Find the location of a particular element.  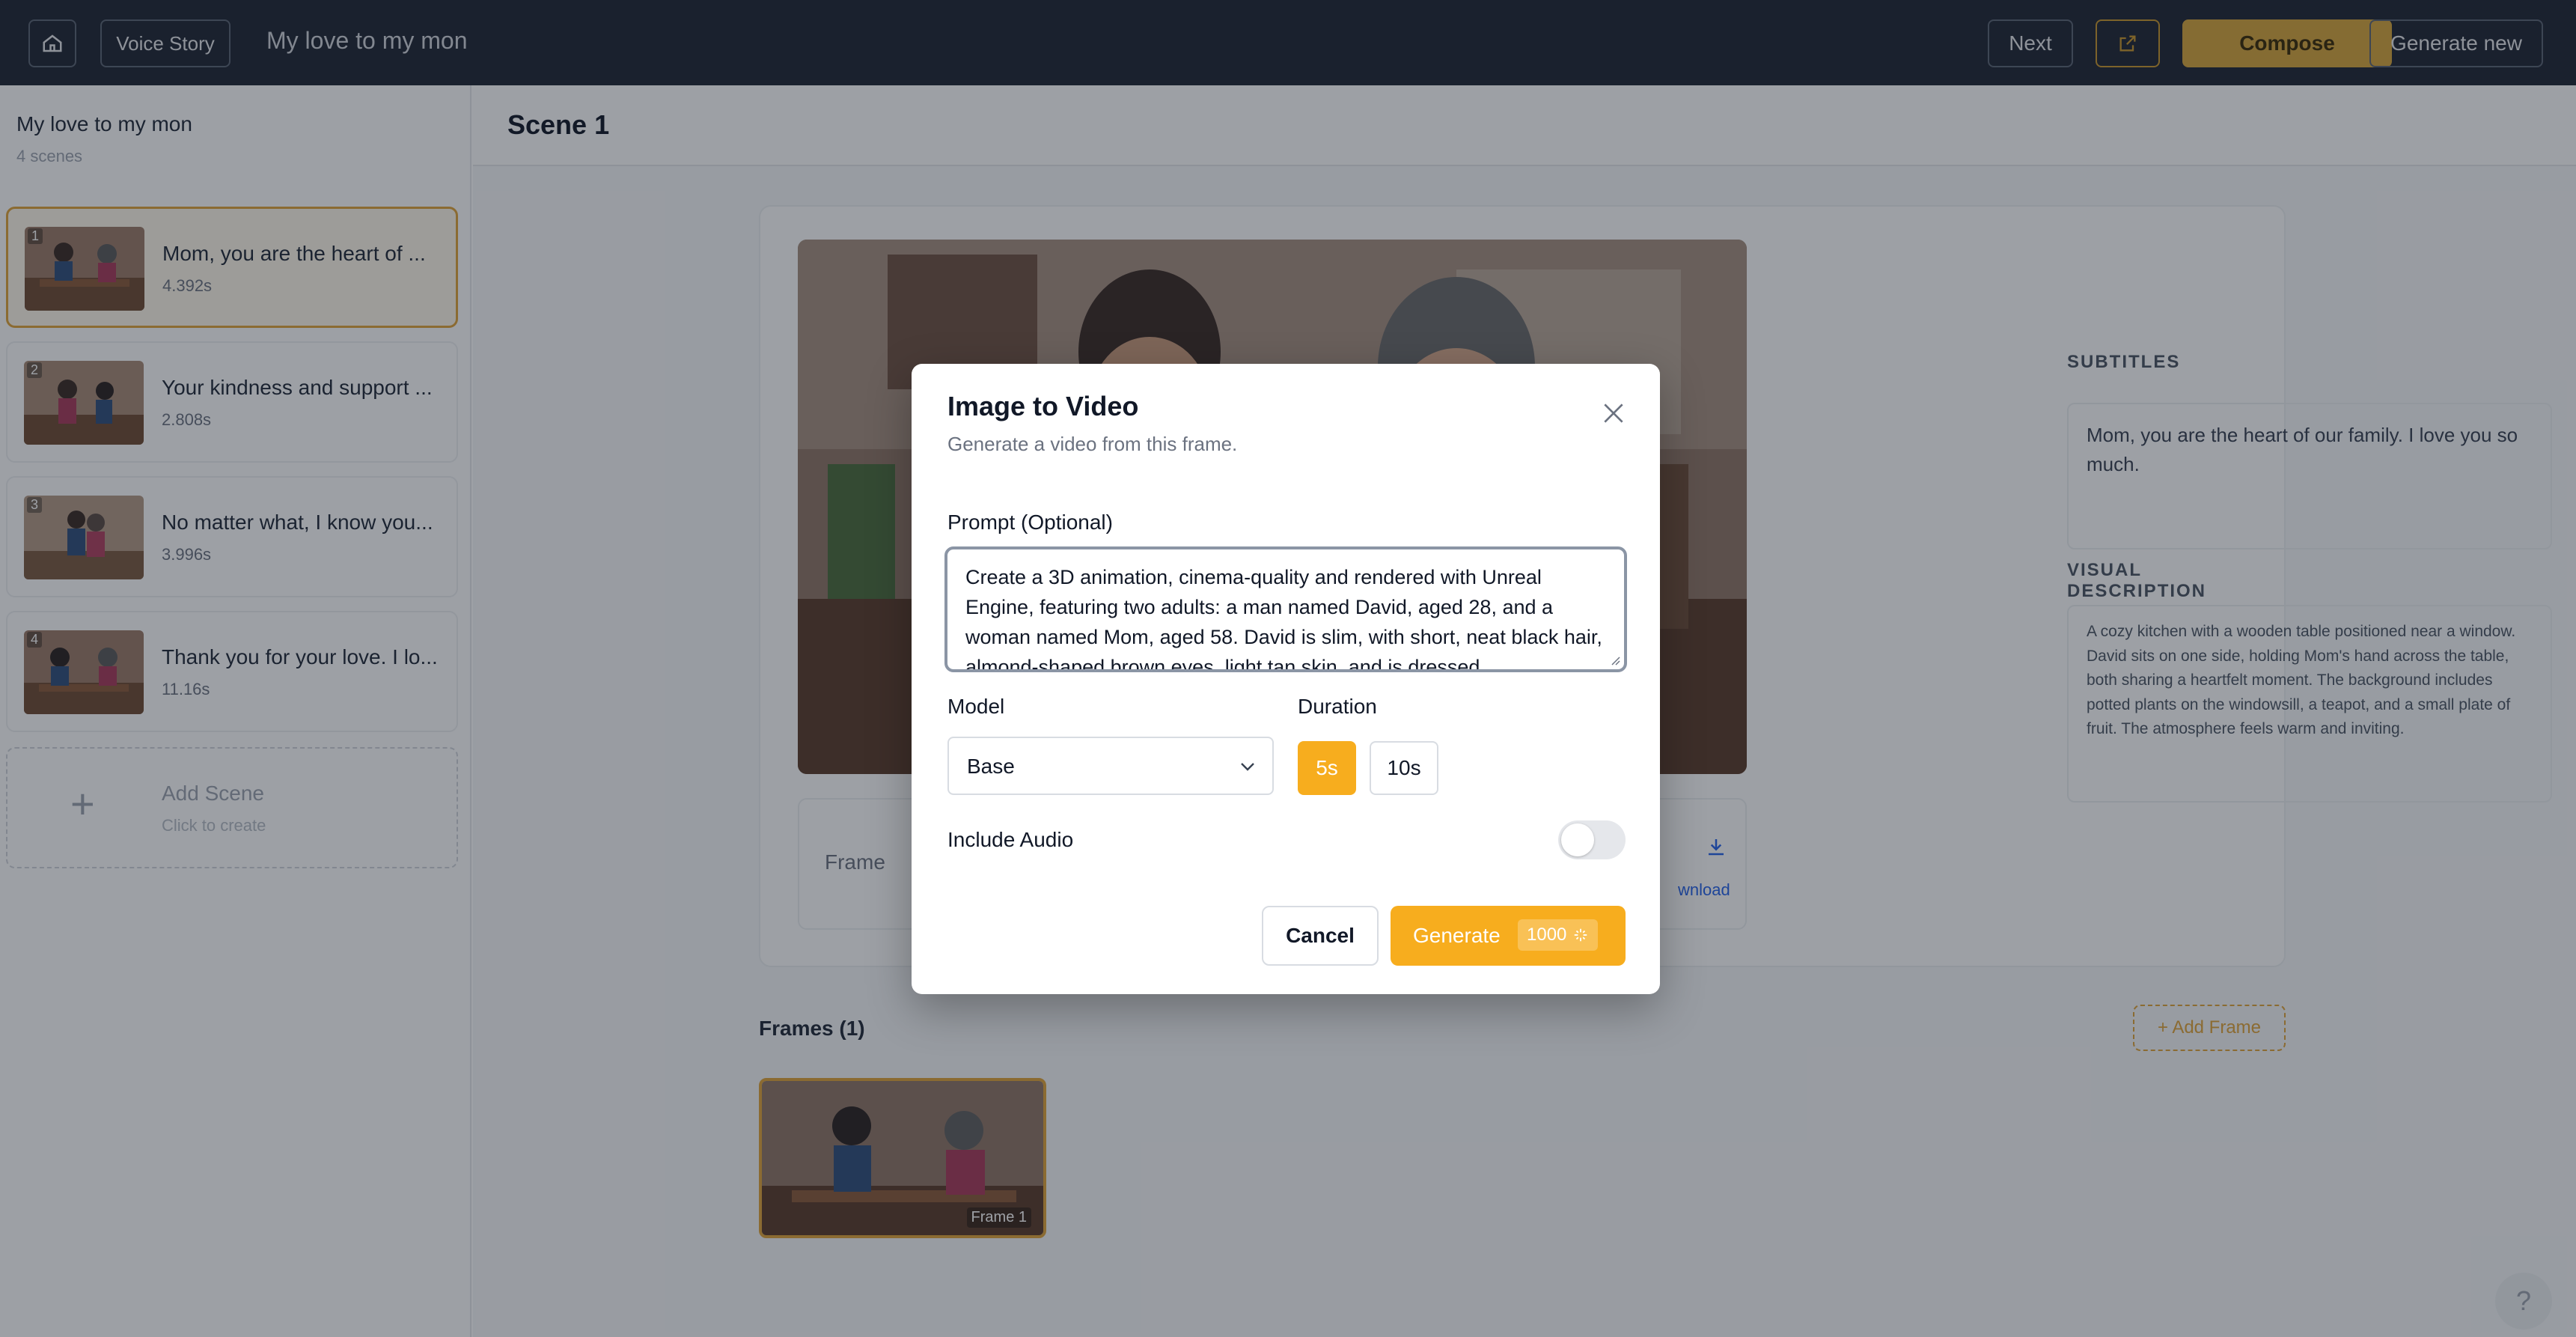

include-audio-toggle is located at coordinates (1592, 839).